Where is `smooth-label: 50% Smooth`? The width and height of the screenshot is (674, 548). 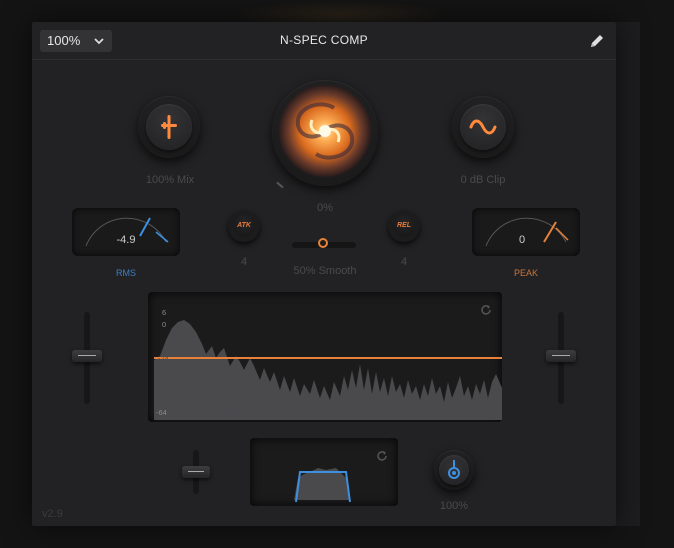
smooth-label: 50% Smooth is located at coordinates (325, 271).